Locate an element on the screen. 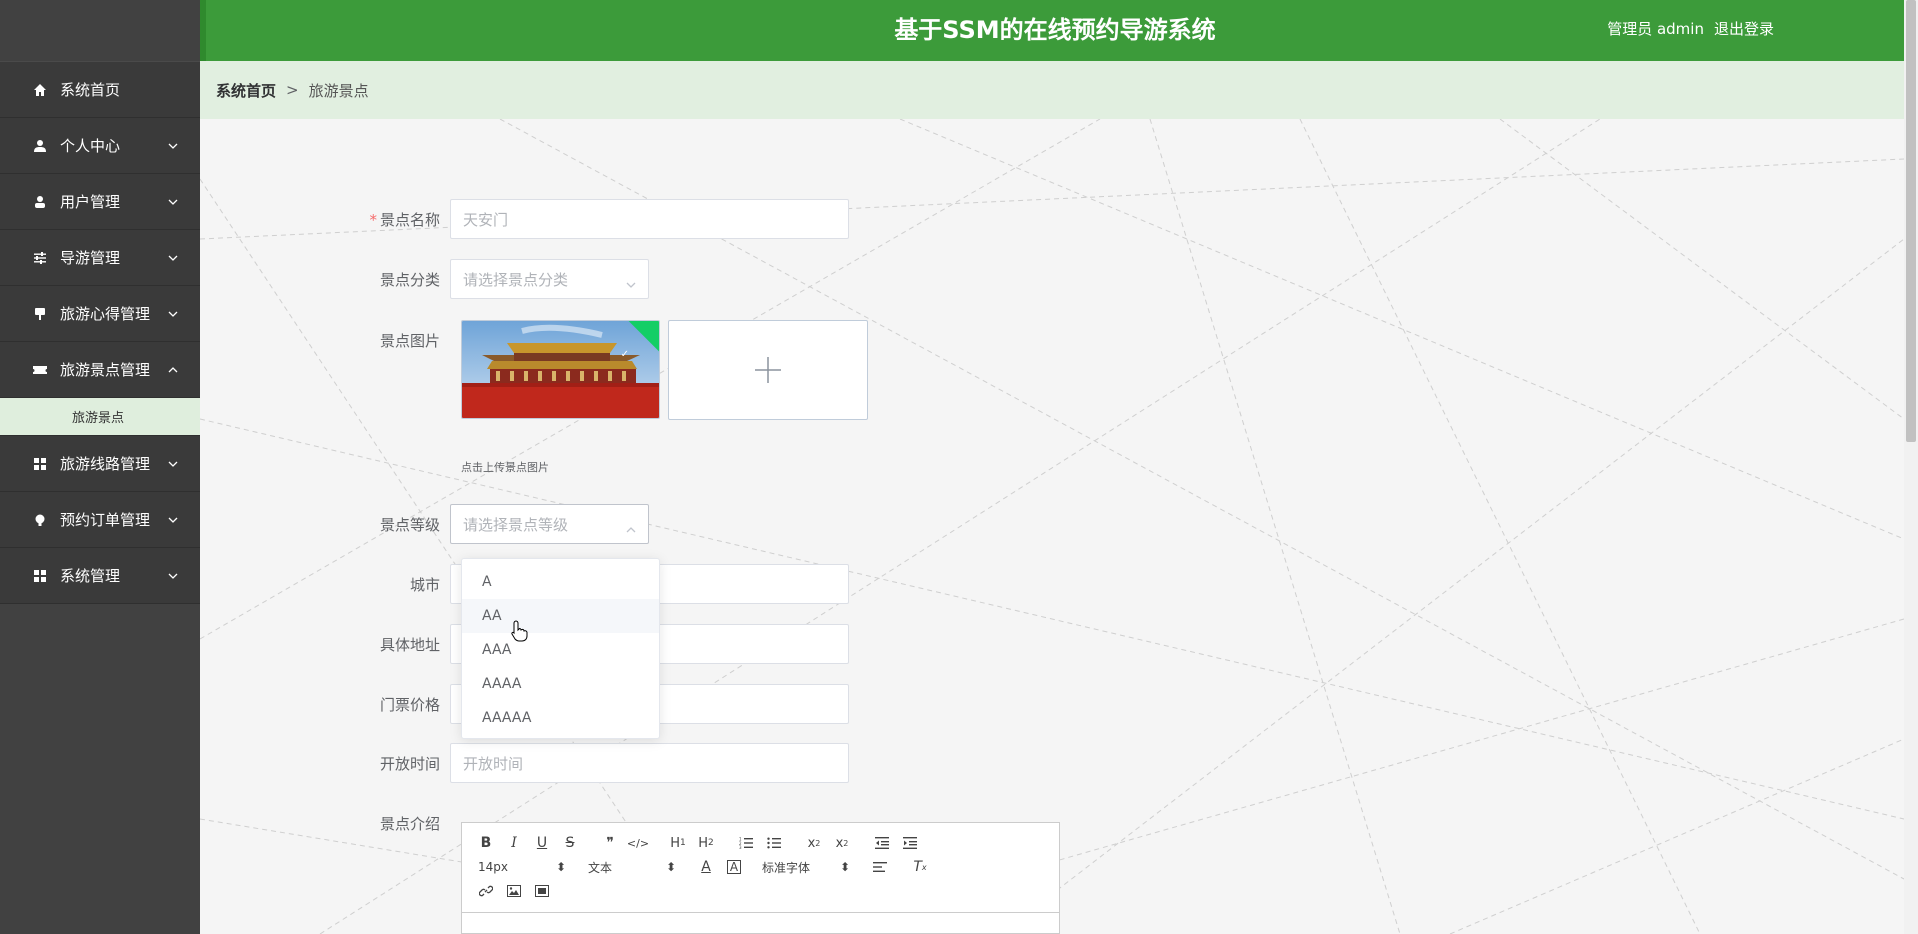 This screenshot has height=934, width=1918. level-select: 请选择景点等级 is located at coordinates (549, 524).